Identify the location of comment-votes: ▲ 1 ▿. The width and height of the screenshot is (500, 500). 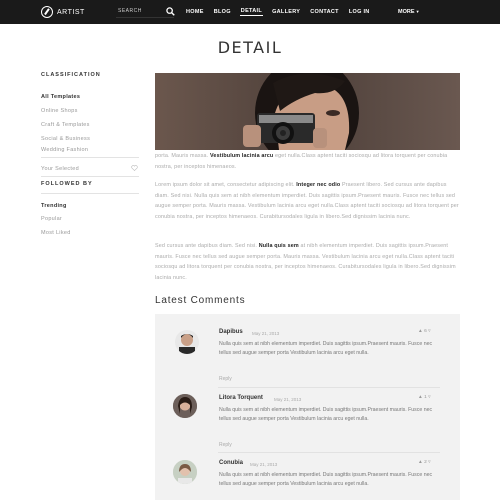
(424, 397).